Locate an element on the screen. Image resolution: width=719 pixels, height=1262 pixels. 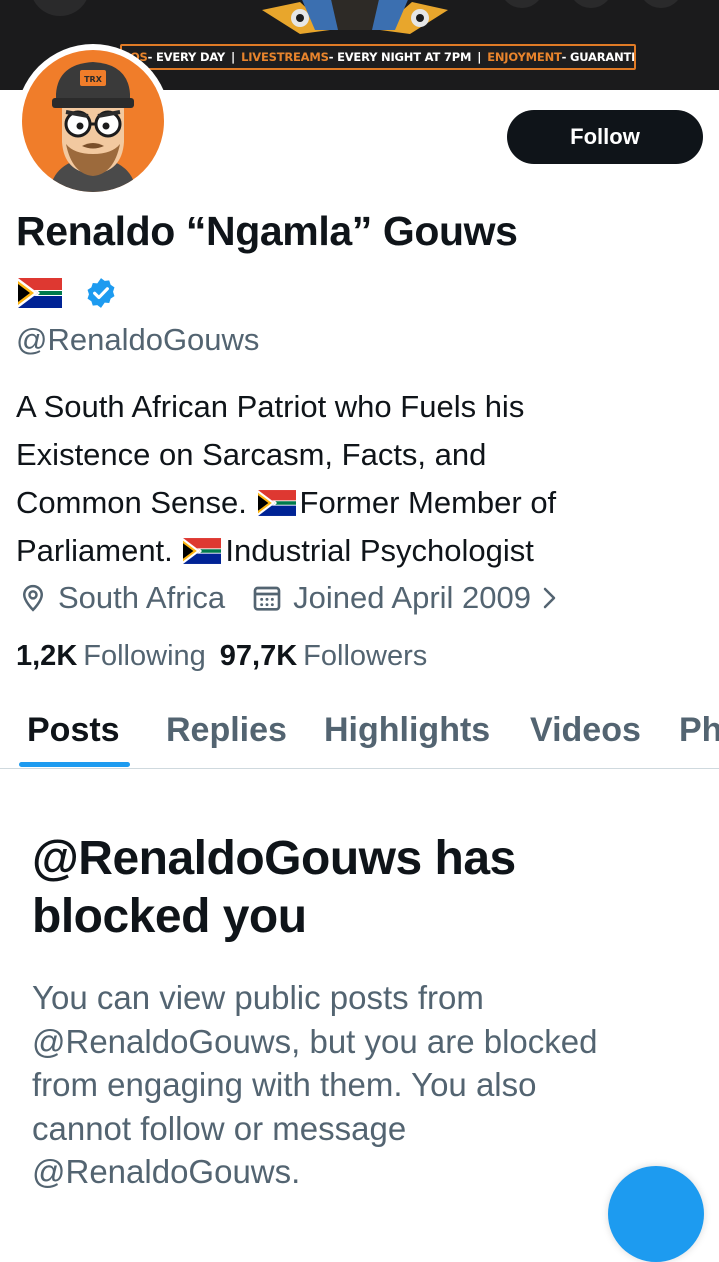
follow-button: Follow is located at coordinates (605, 137).